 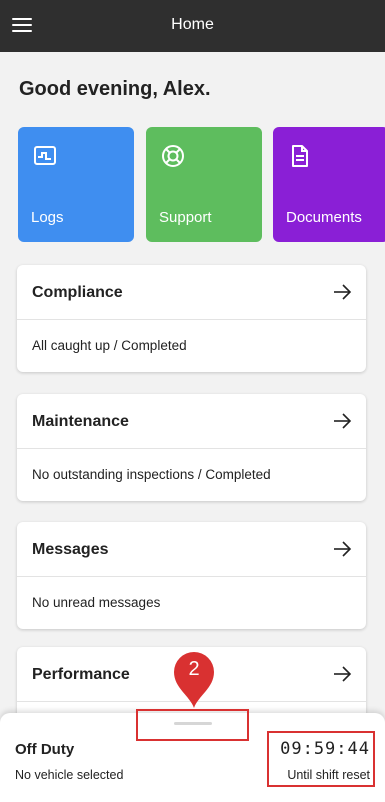 I want to click on card-compliance: Compliance All caught up / Completed, so click(x=191, y=318).